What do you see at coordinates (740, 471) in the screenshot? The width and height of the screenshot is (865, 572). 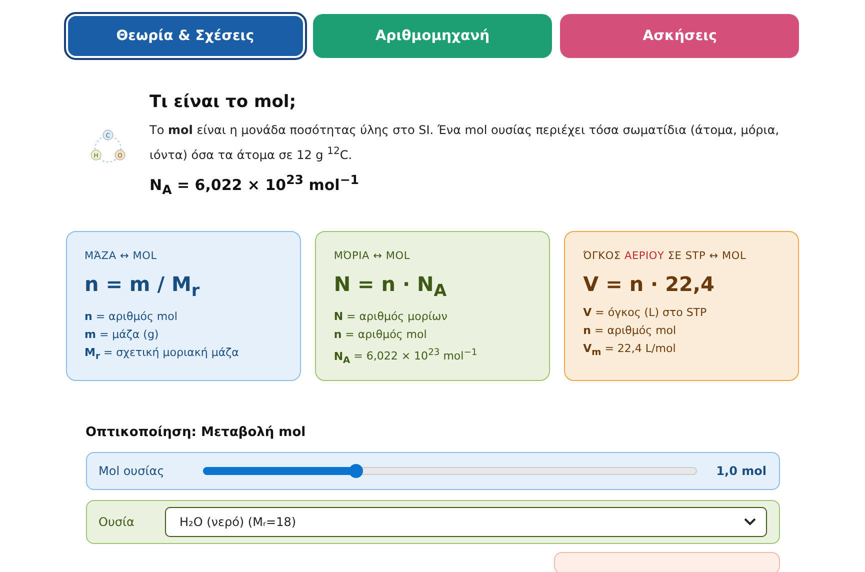 I see `mol-reading: 1,0 mol` at bounding box center [740, 471].